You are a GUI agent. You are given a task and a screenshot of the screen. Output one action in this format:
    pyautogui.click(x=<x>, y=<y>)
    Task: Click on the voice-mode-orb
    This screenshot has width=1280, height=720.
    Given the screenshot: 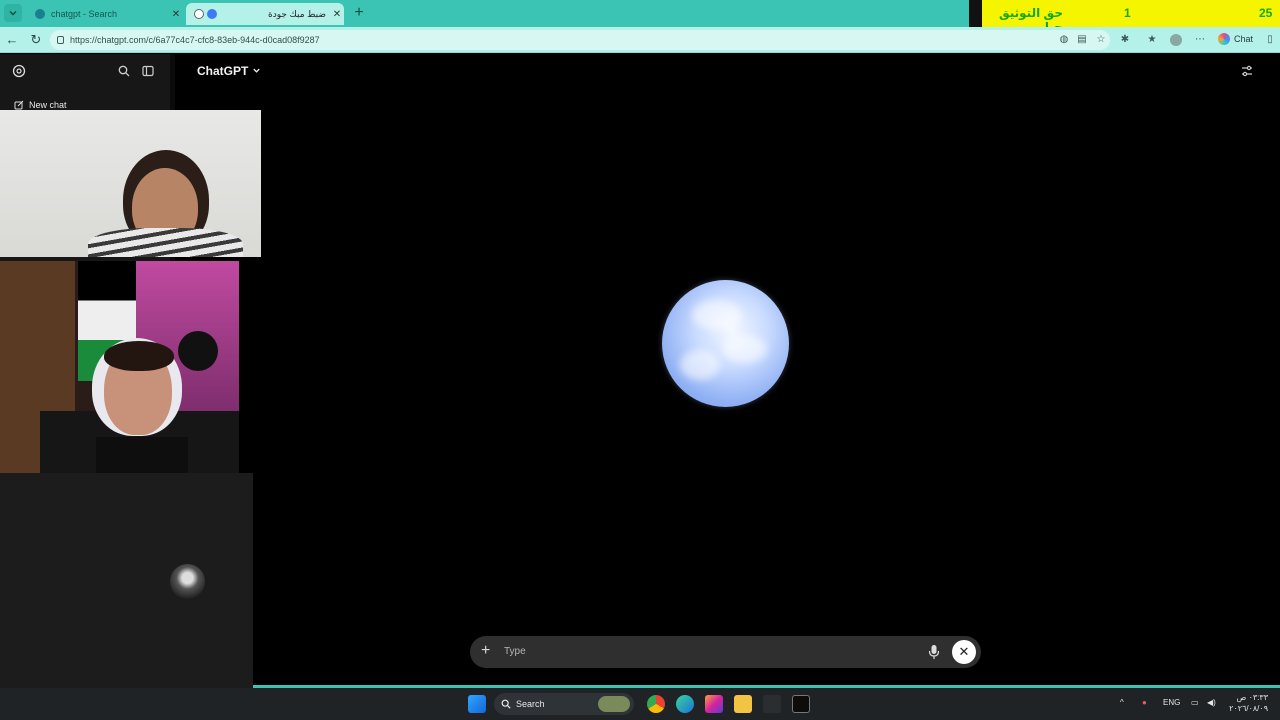 What is the action you would take?
    pyautogui.click(x=725, y=343)
    